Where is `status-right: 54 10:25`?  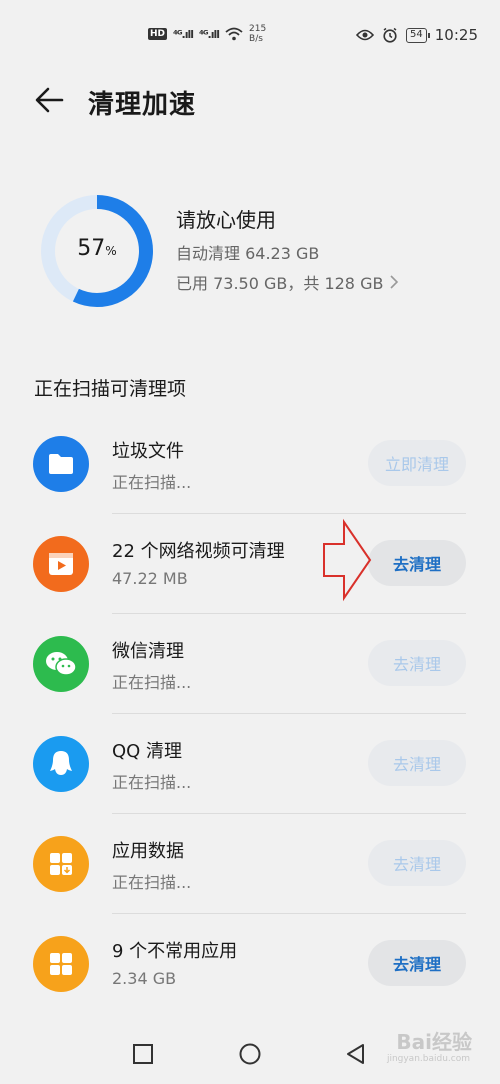
status-right: 54 10:25 is located at coordinates (417, 35).